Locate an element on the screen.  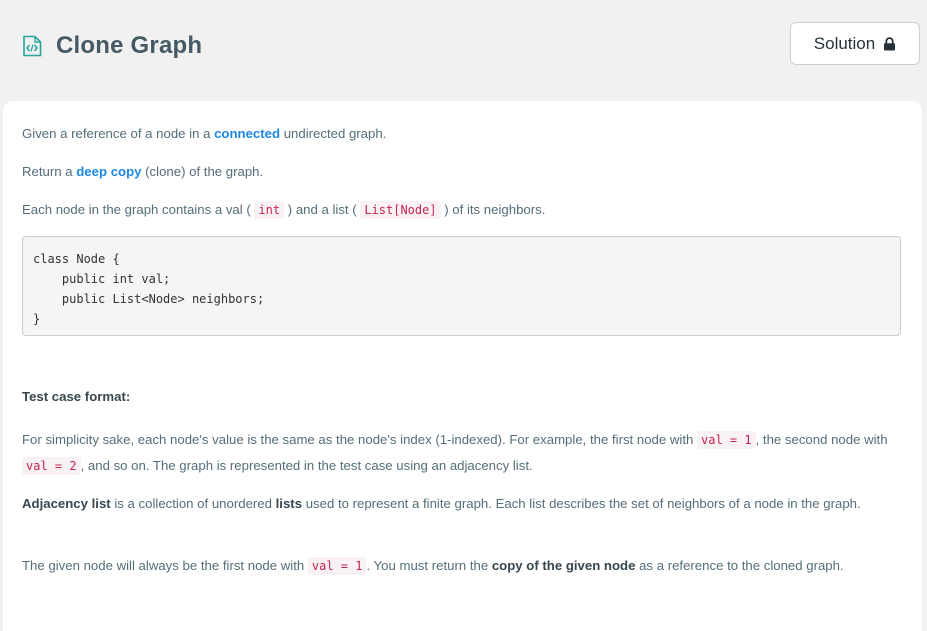
bold-text: Adjacency list is located at coordinates (66, 503).